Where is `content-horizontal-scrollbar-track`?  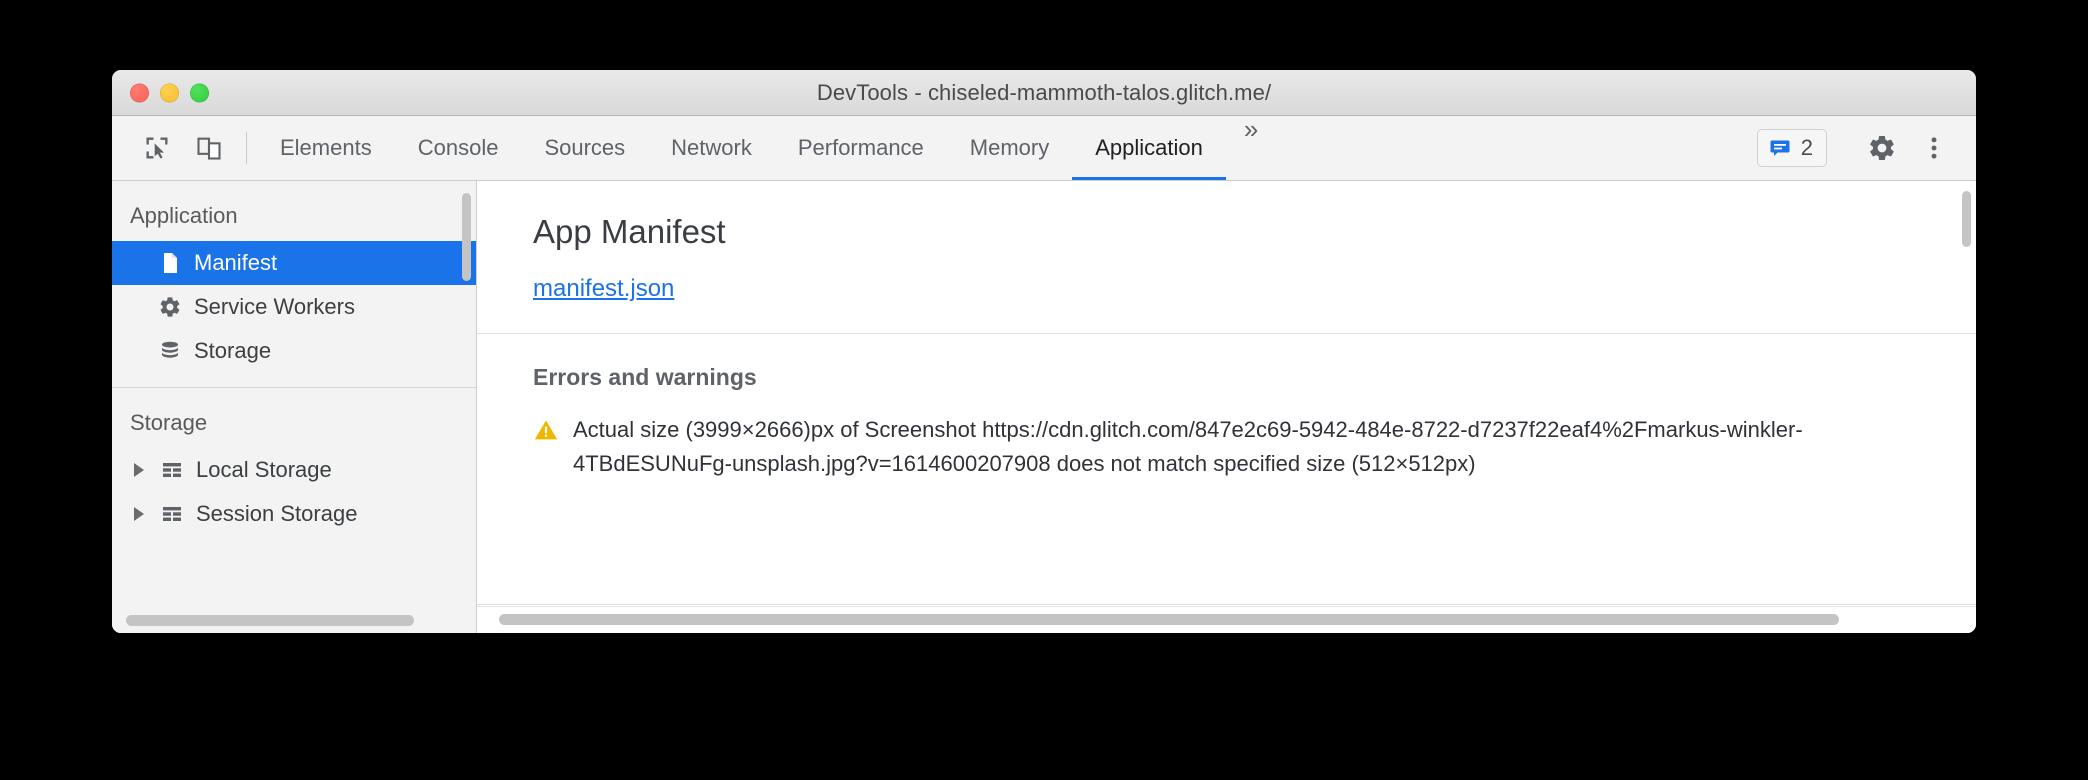 content-horizontal-scrollbar-track is located at coordinates (1226, 619).